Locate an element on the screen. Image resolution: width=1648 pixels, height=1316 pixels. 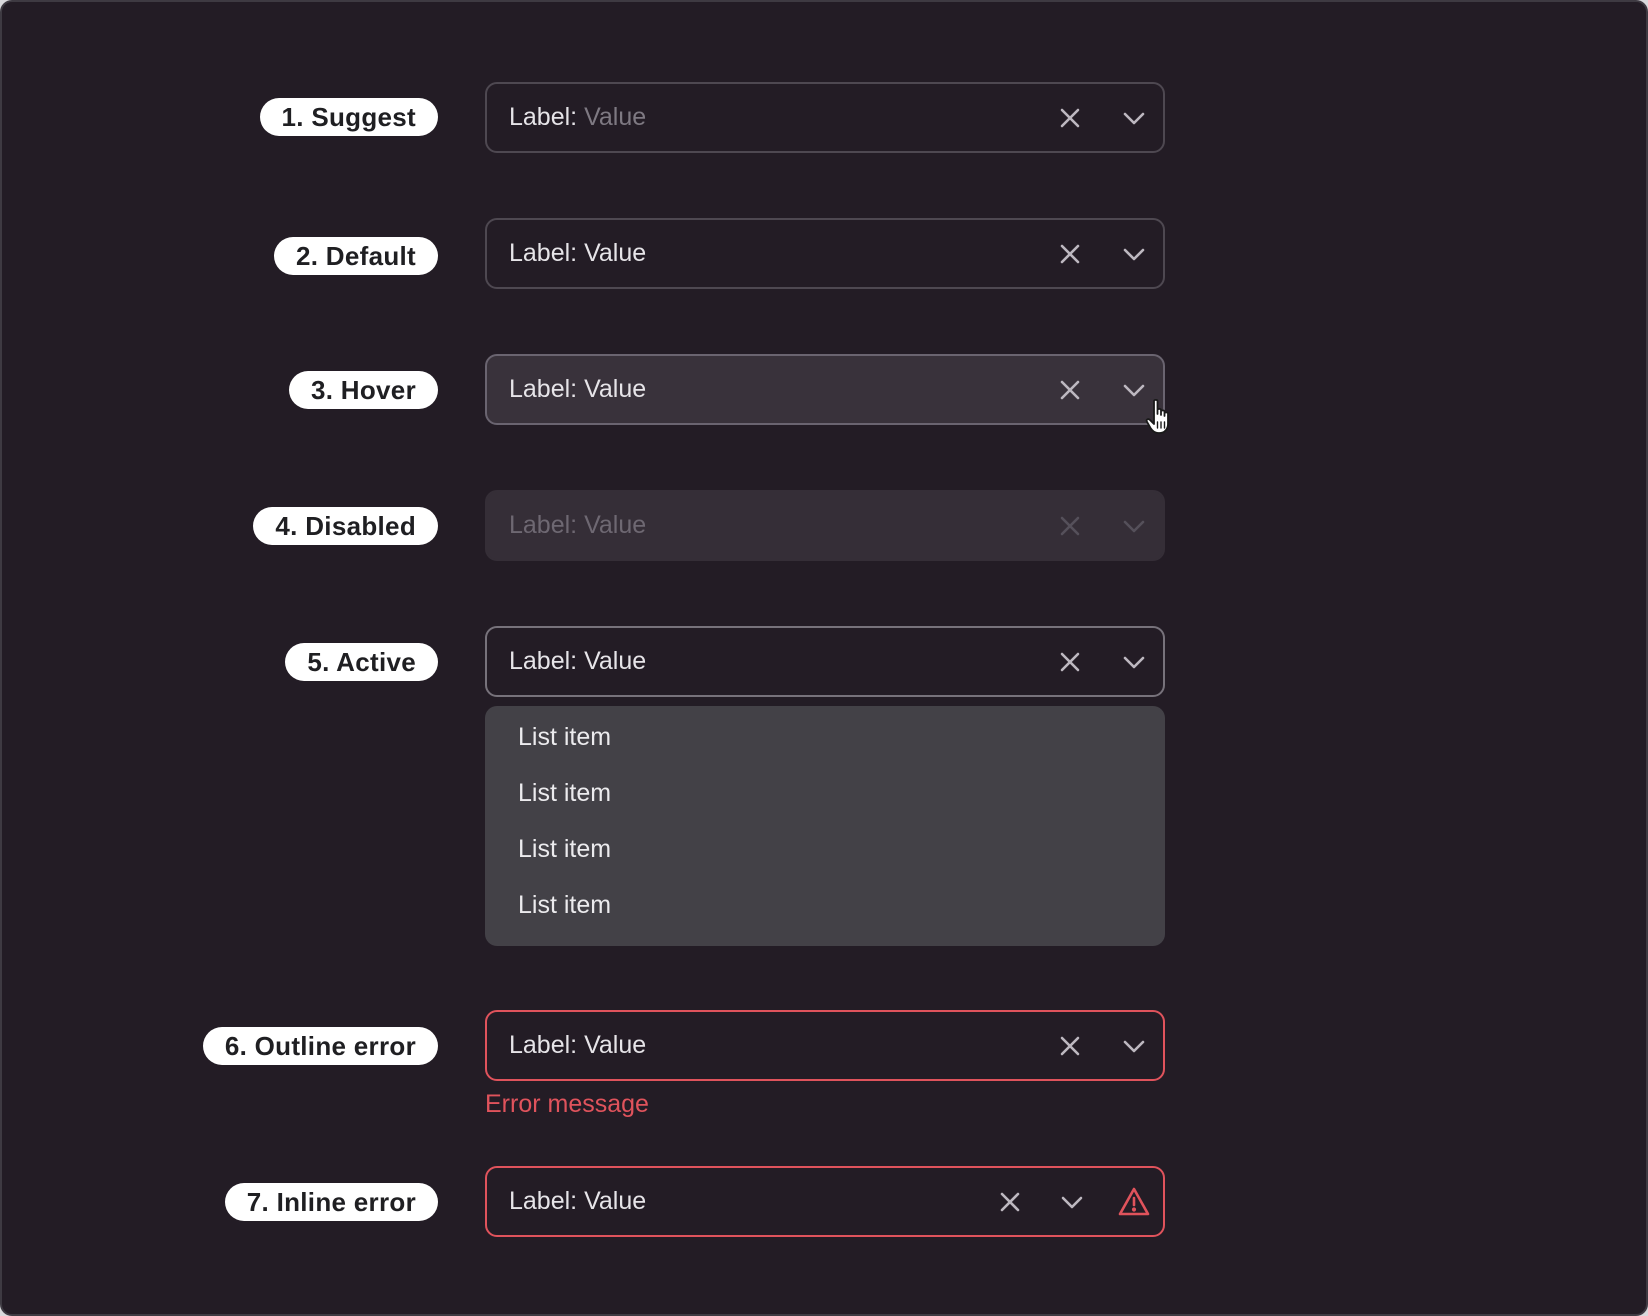
hand-pointer-cursor-icon is located at coordinates (1160, 417).